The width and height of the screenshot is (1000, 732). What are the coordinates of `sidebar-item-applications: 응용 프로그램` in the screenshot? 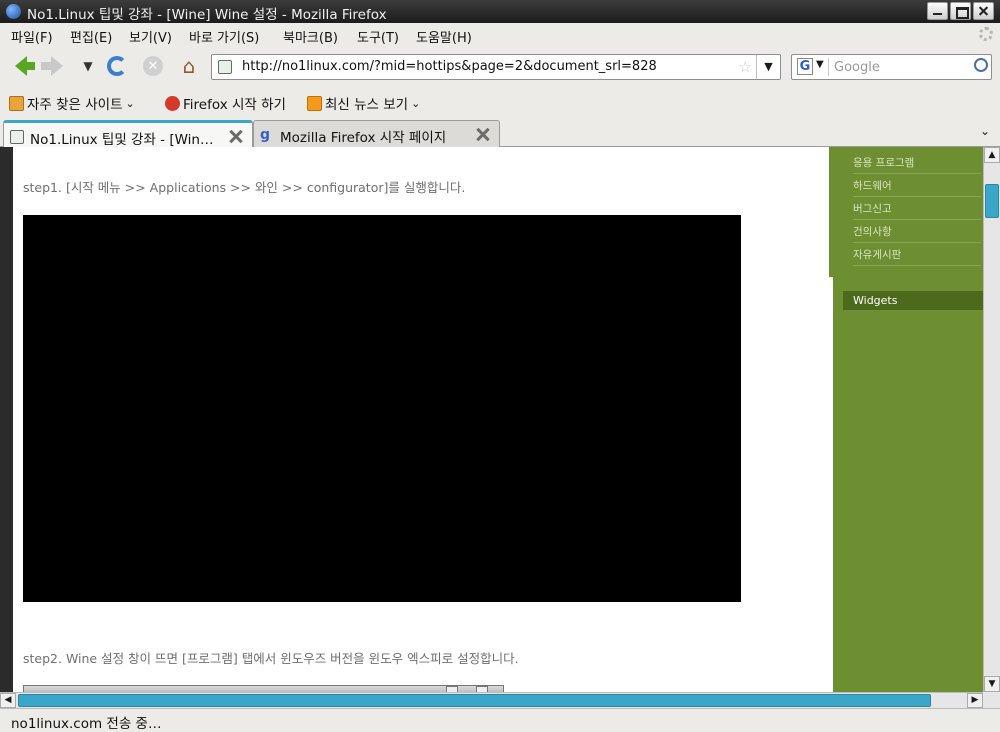 It's located at (917, 162).